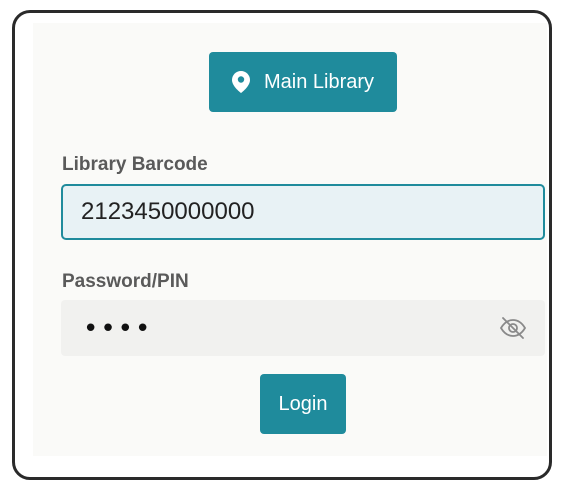 The image size is (572, 480). What do you see at coordinates (135, 164) in the screenshot?
I see `barcode-label: Library Barcode` at bounding box center [135, 164].